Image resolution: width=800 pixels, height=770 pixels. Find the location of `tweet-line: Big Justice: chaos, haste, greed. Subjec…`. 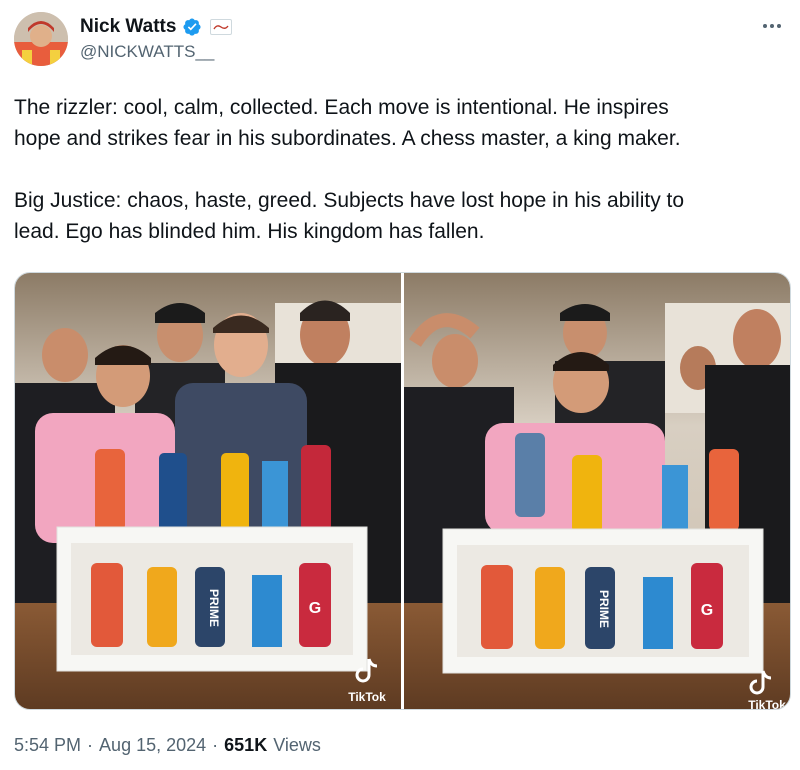

tweet-line: Big Justice: chaos, haste, greed. Subjec… is located at coordinates (349, 200).